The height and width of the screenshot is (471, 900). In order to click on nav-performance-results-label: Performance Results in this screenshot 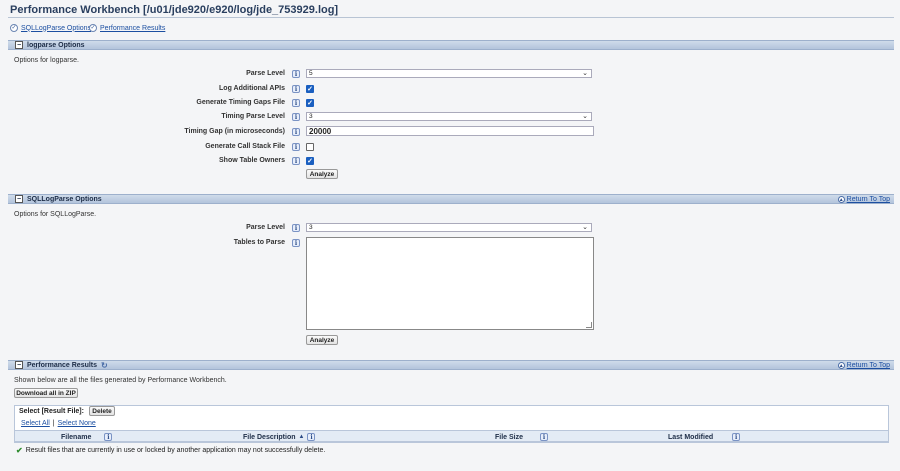, I will do `click(132, 28)`.